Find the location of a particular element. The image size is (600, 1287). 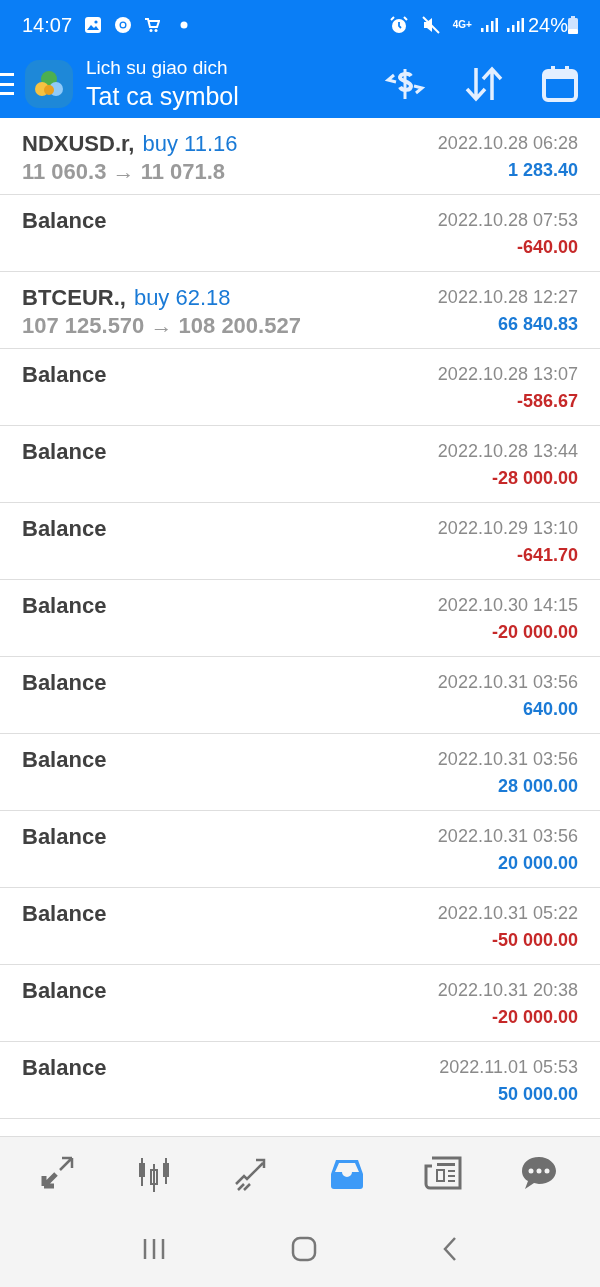

app-logo-icon is located at coordinates (49, 84).